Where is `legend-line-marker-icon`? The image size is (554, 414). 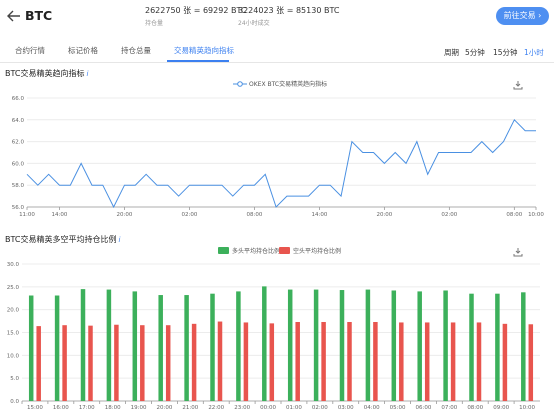 legend-line-marker-icon is located at coordinates (240, 84).